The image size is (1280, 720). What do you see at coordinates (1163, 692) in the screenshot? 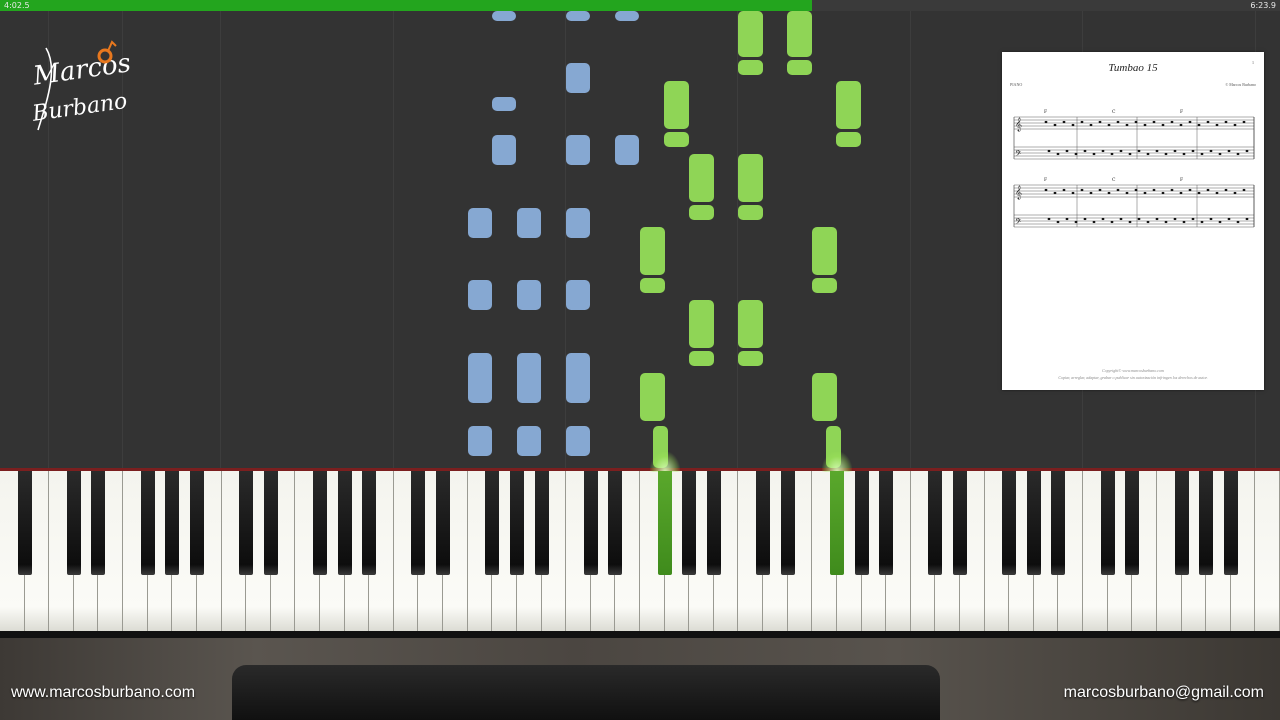
I see `contact-email: marcosburbano@gmail.com` at bounding box center [1163, 692].